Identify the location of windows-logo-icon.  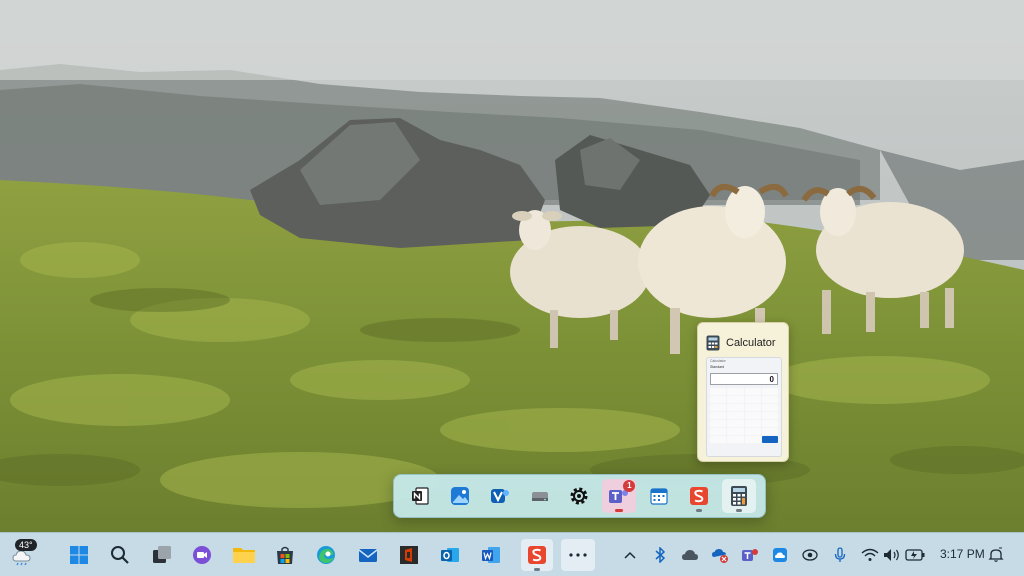
(79, 555).